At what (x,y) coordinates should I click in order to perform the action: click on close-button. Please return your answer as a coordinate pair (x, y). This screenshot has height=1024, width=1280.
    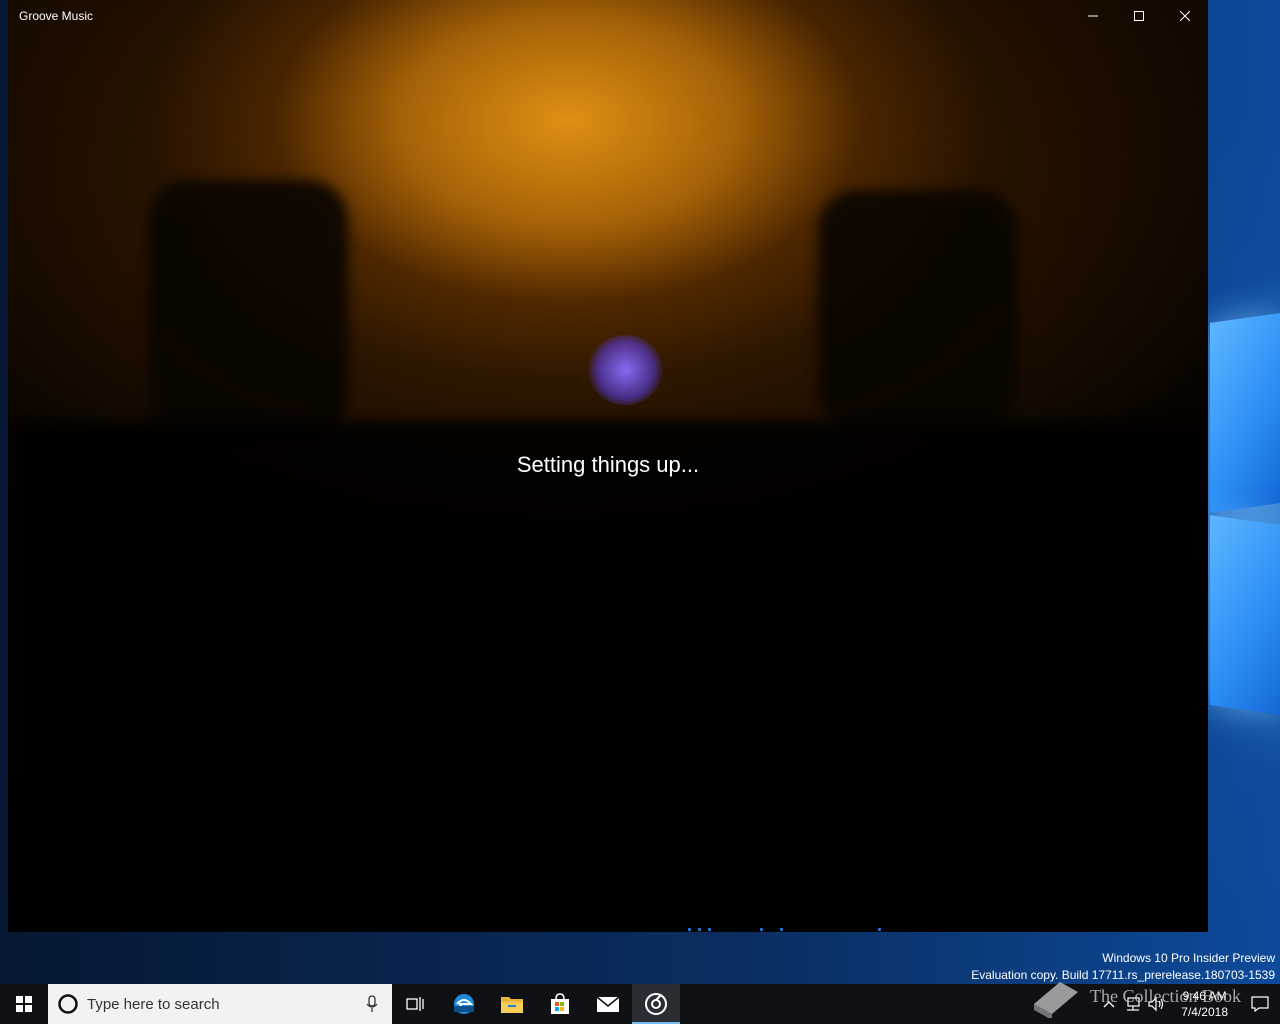
    Looking at the image, I should click on (1185, 16).